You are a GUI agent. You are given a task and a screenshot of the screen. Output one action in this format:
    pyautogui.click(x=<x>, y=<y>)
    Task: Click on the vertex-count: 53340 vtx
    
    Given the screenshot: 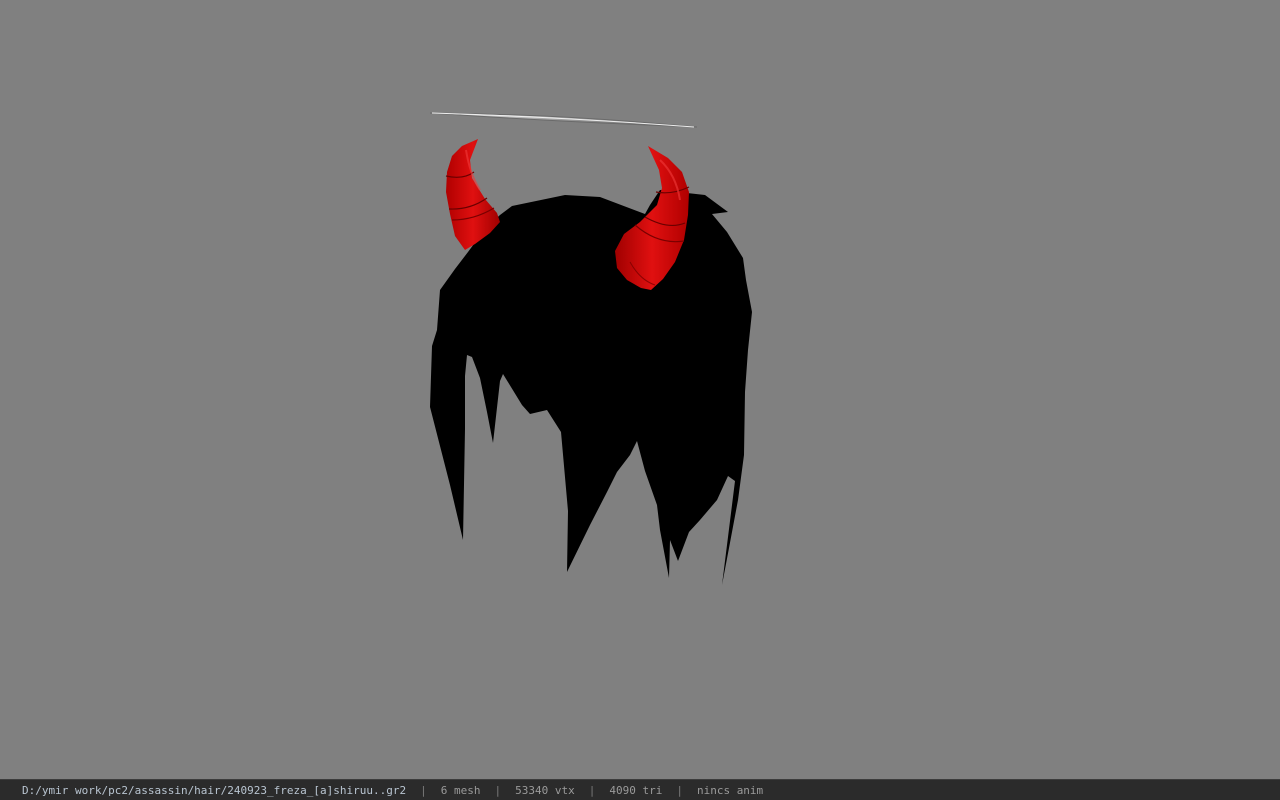 What is the action you would take?
    pyautogui.click(x=545, y=790)
    